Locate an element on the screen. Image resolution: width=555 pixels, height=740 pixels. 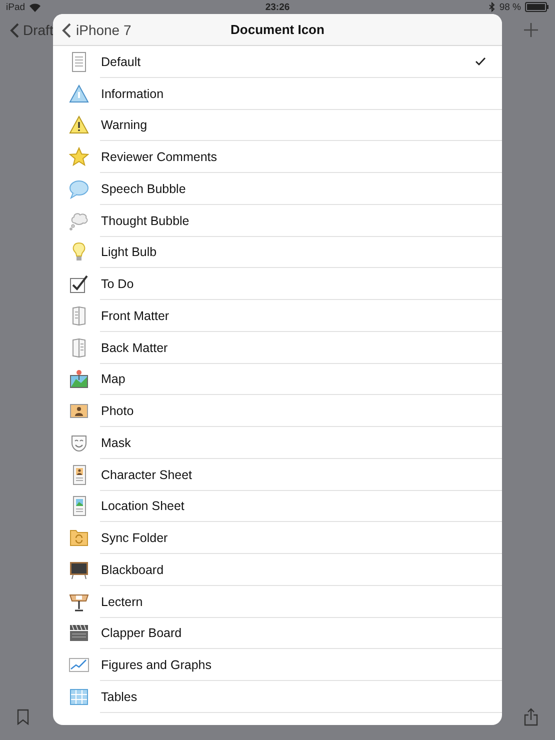
list-item: Light Bulb is located at coordinates (277, 252).